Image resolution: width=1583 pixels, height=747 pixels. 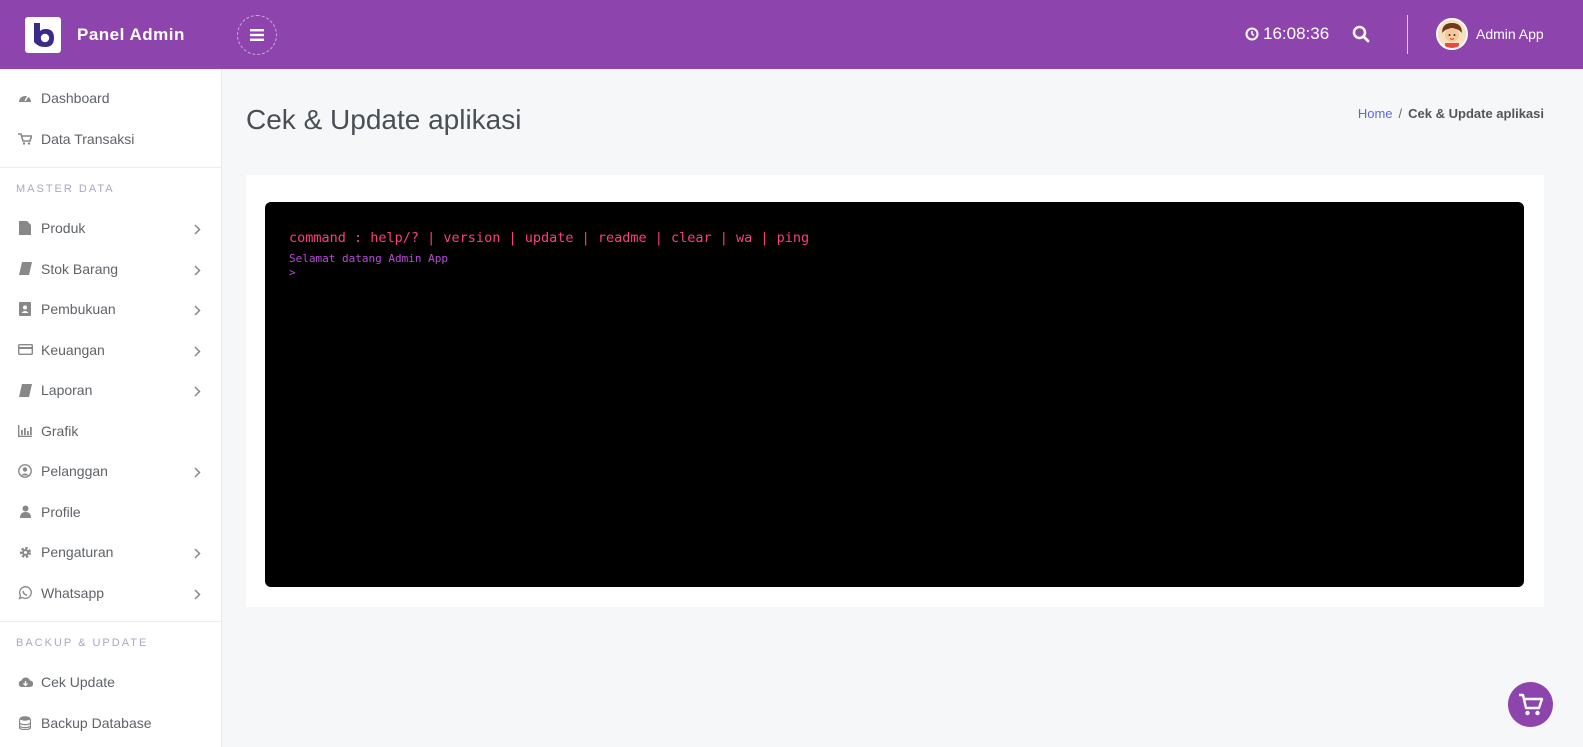 I want to click on sidebar-item-pengaturan: Pengaturan, so click(x=110, y=552).